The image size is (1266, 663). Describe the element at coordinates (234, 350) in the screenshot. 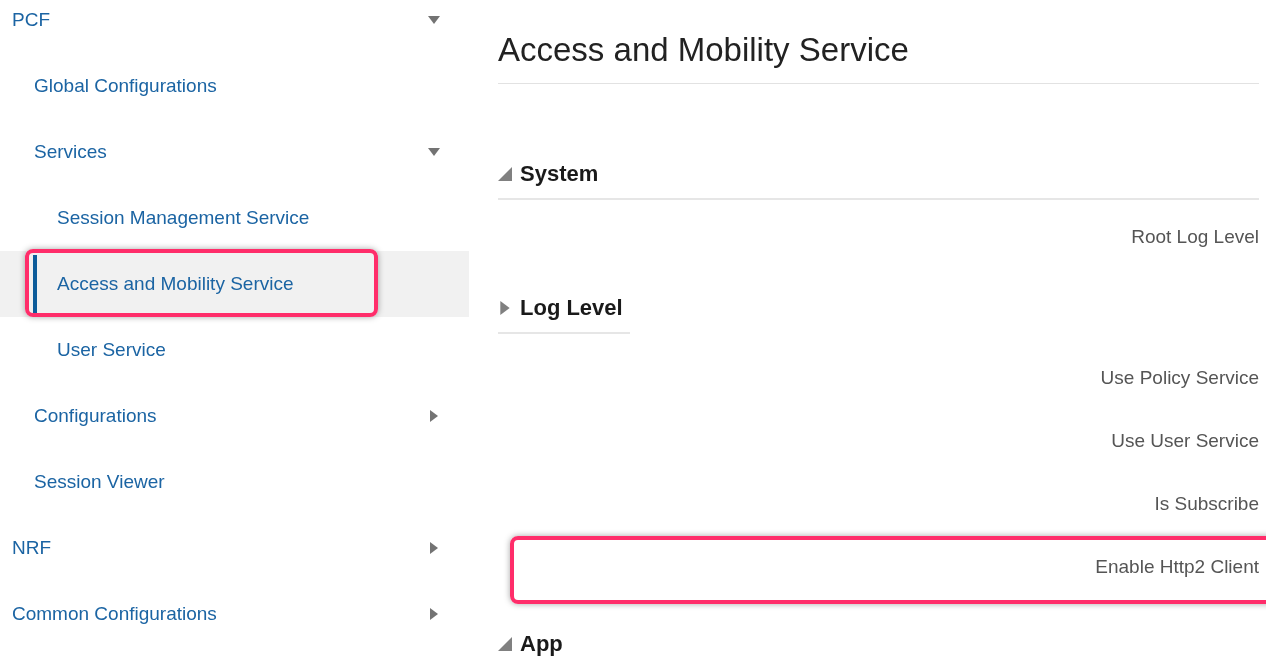

I see `nav-item: User Service` at that location.